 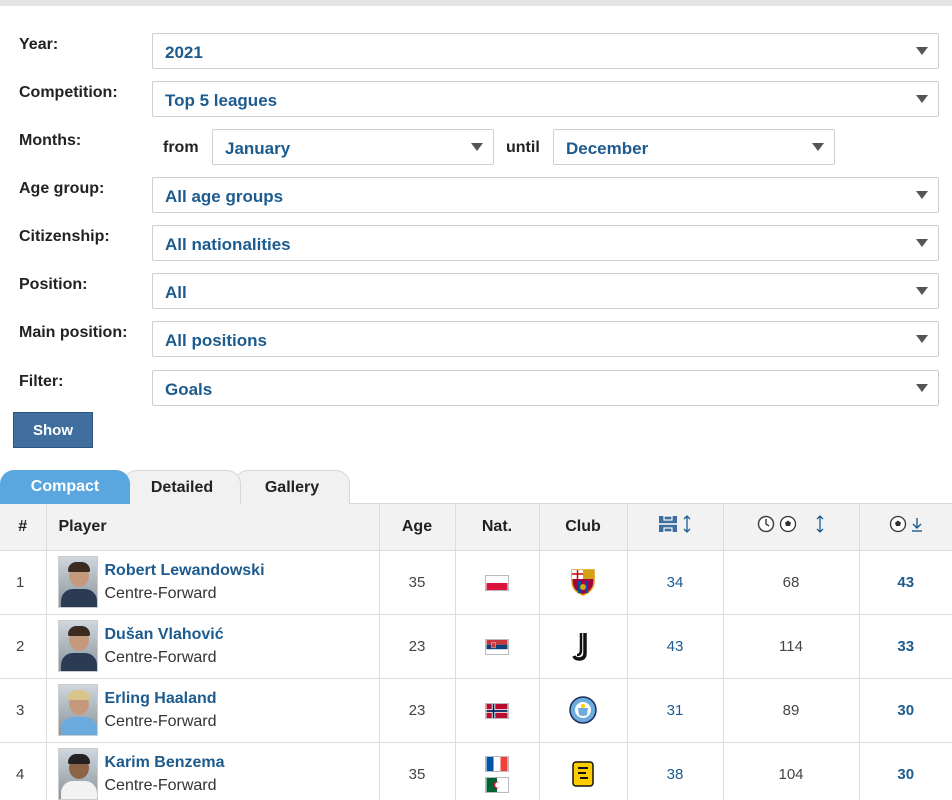 I want to click on appearances-header, so click(x=675, y=527).